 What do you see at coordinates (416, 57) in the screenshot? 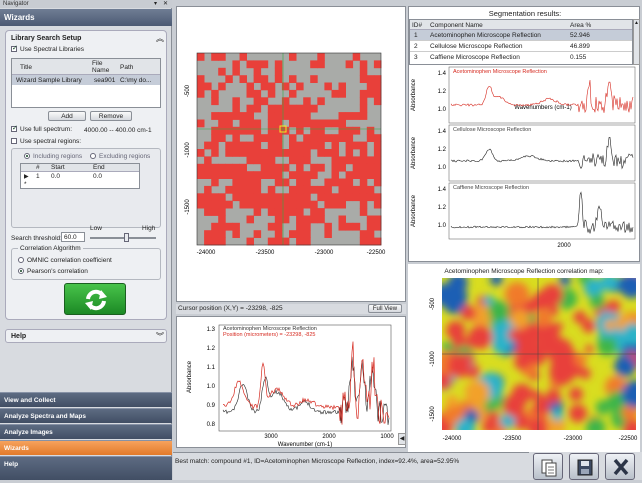
I see `row-id: 3` at bounding box center [416, 57].